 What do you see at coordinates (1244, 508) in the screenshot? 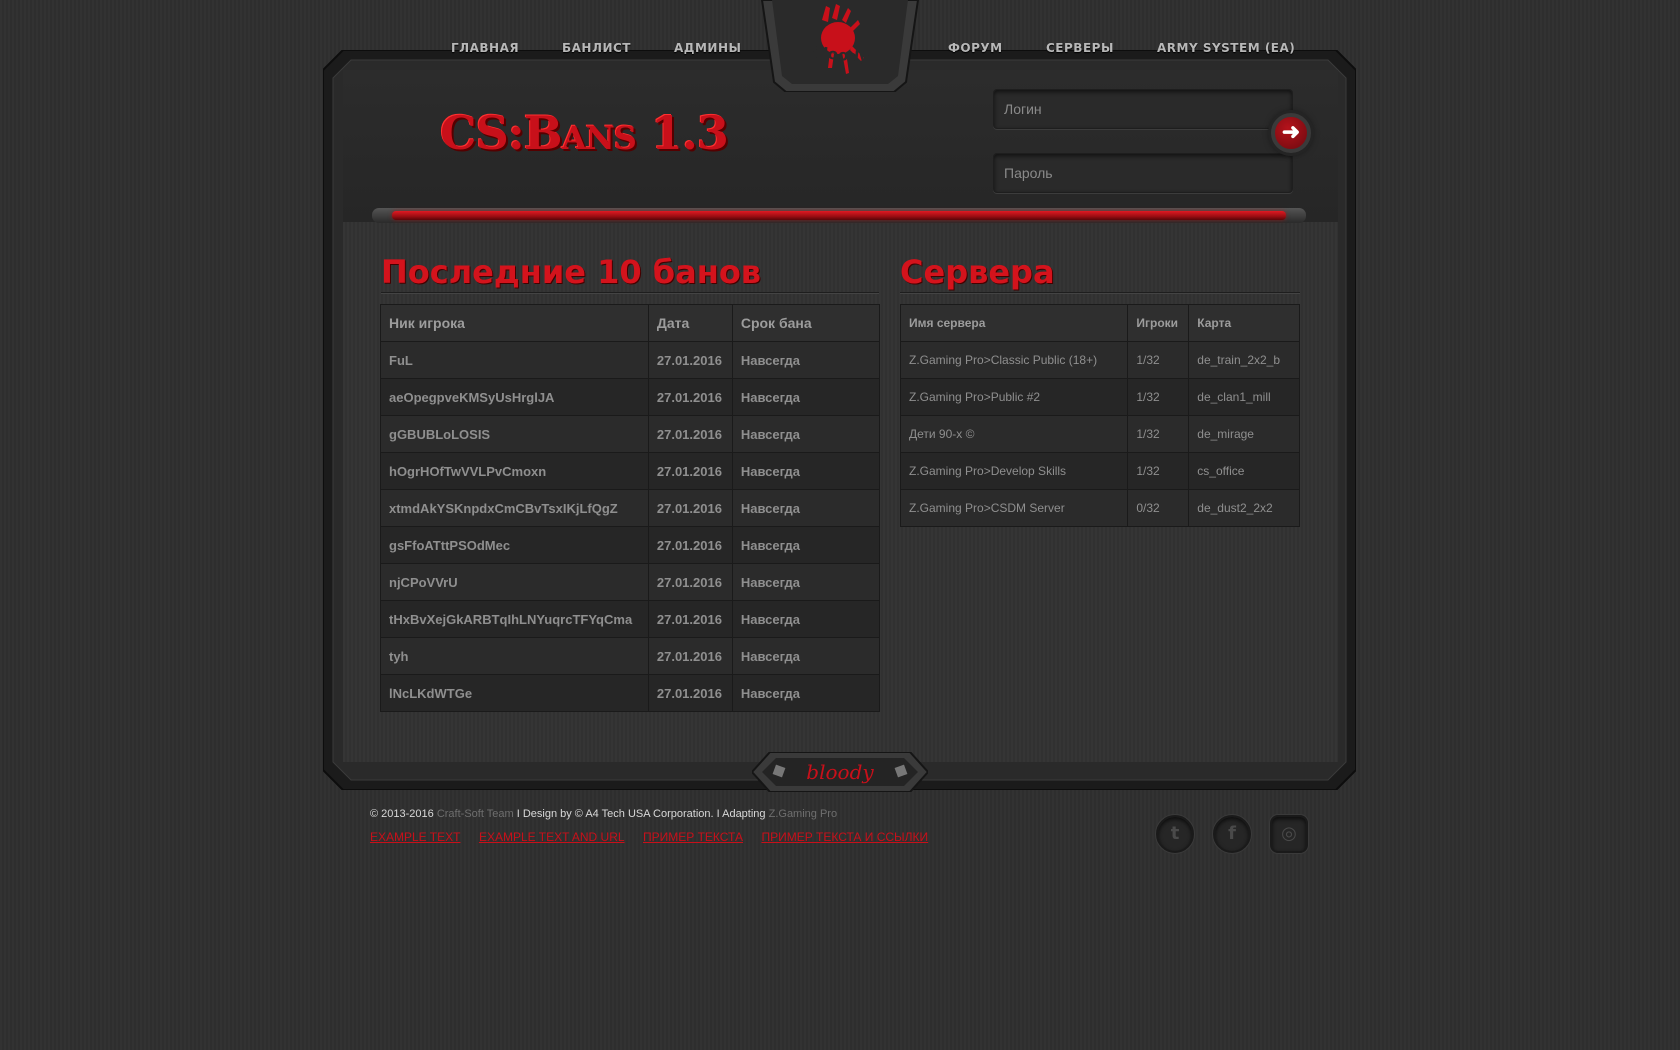
I see `server-map: de_dust2_2x2` at bounding box center [1244, 508].